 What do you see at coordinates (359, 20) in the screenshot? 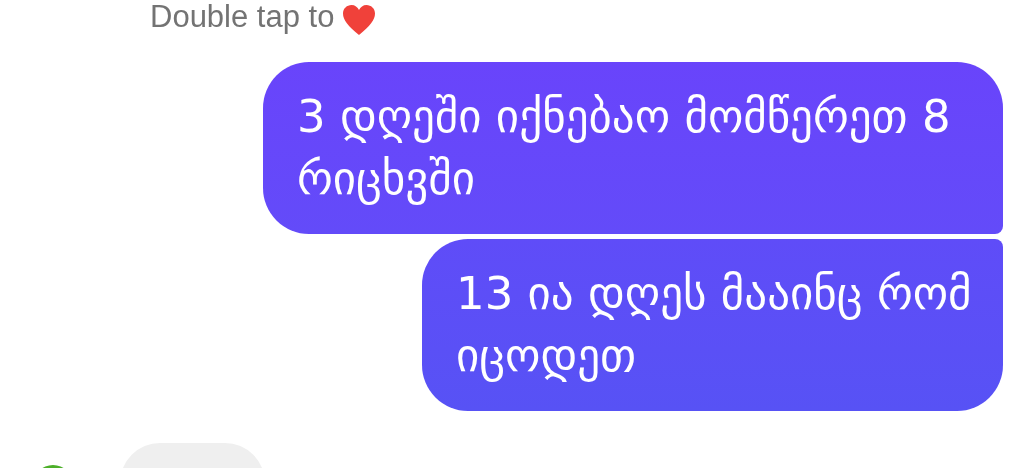
I see `heart-icon` at bounding box center [359, 20].